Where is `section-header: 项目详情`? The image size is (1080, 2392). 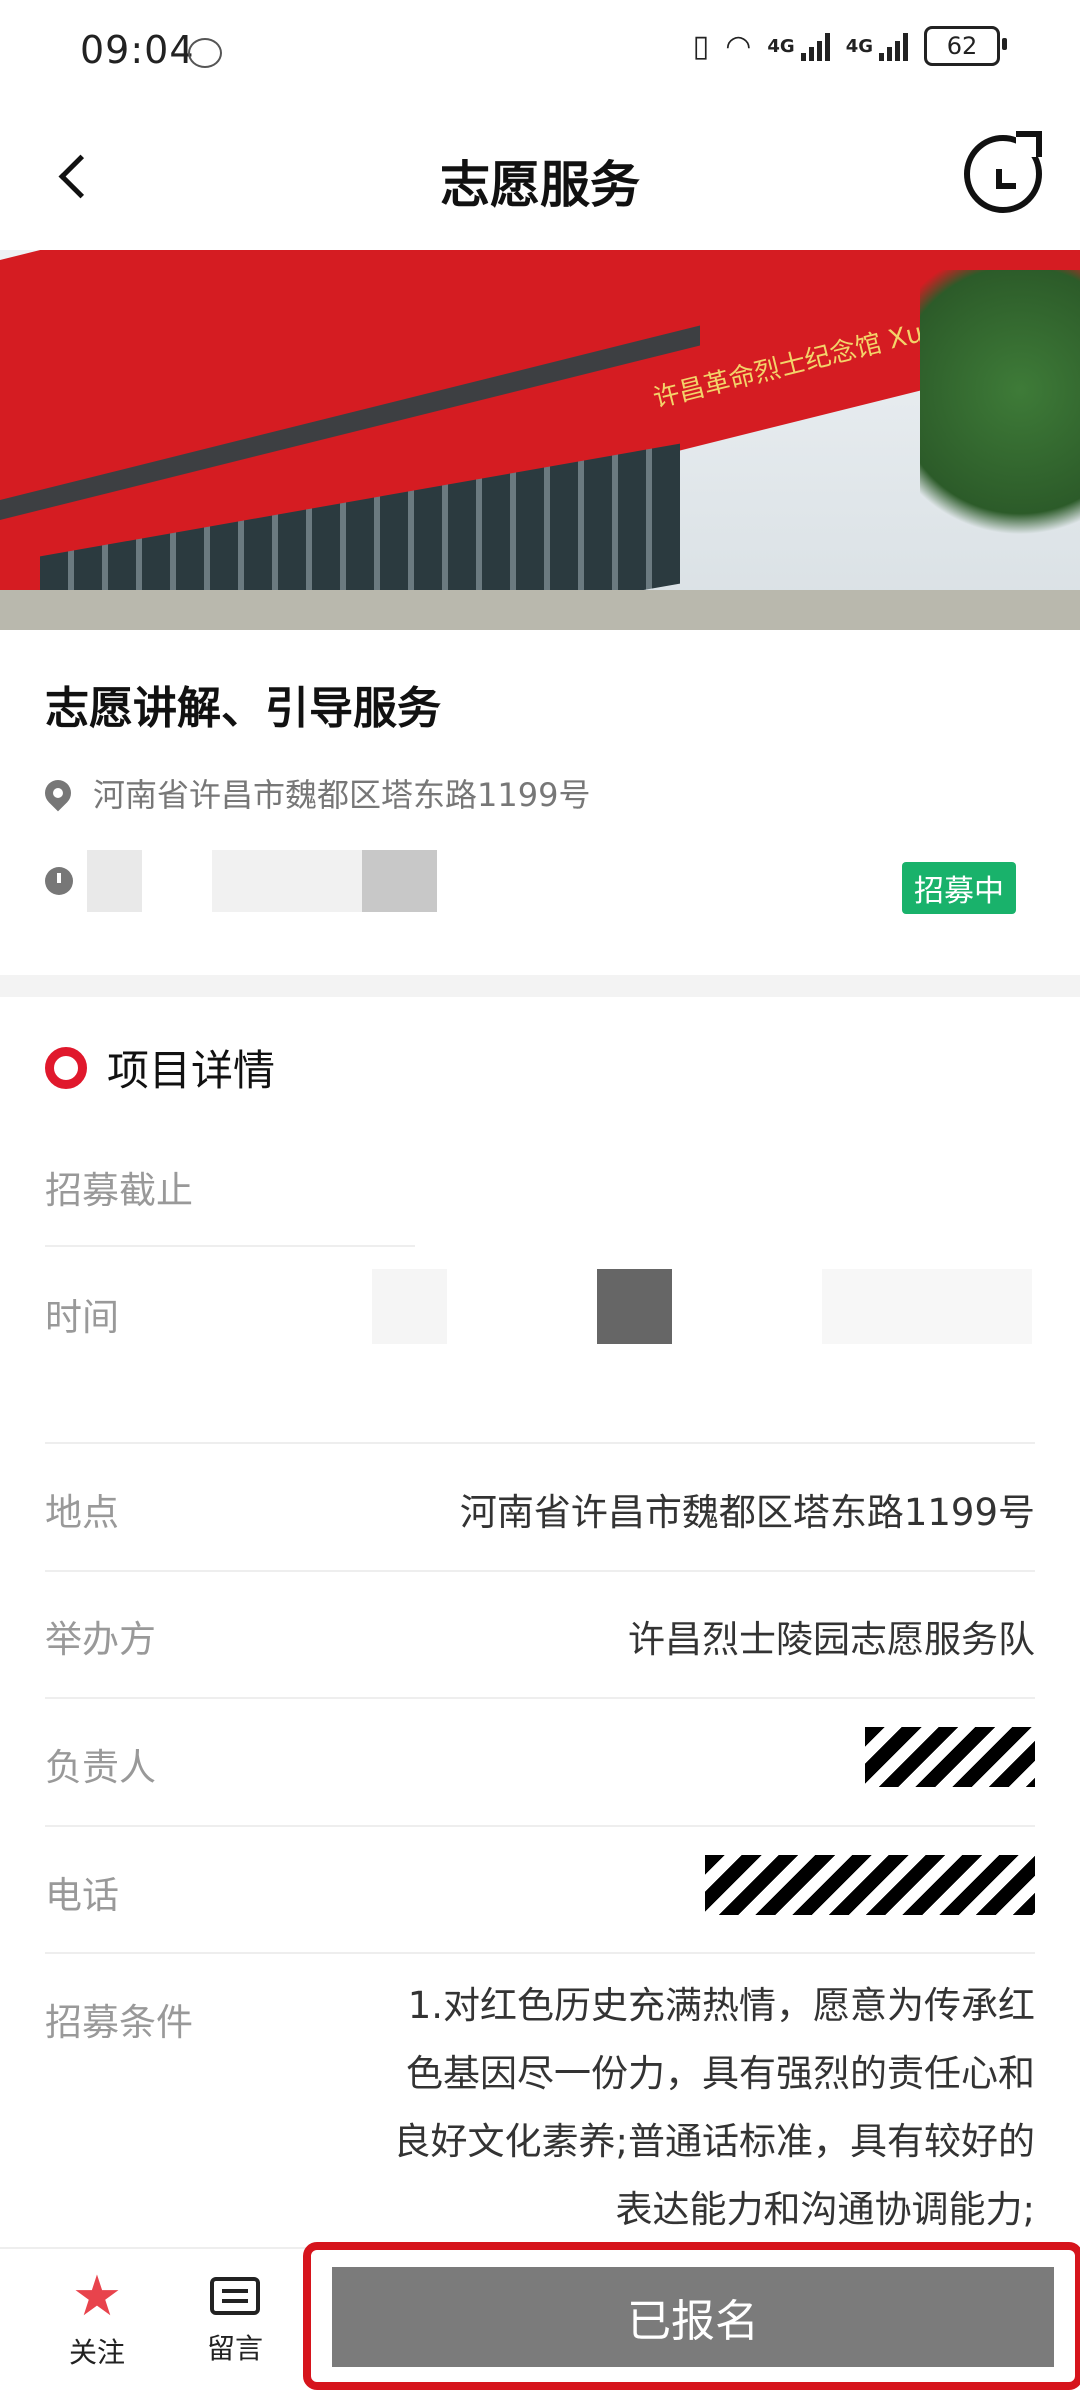 section-header: 项目详情 is located at coordinates (160, 1067).